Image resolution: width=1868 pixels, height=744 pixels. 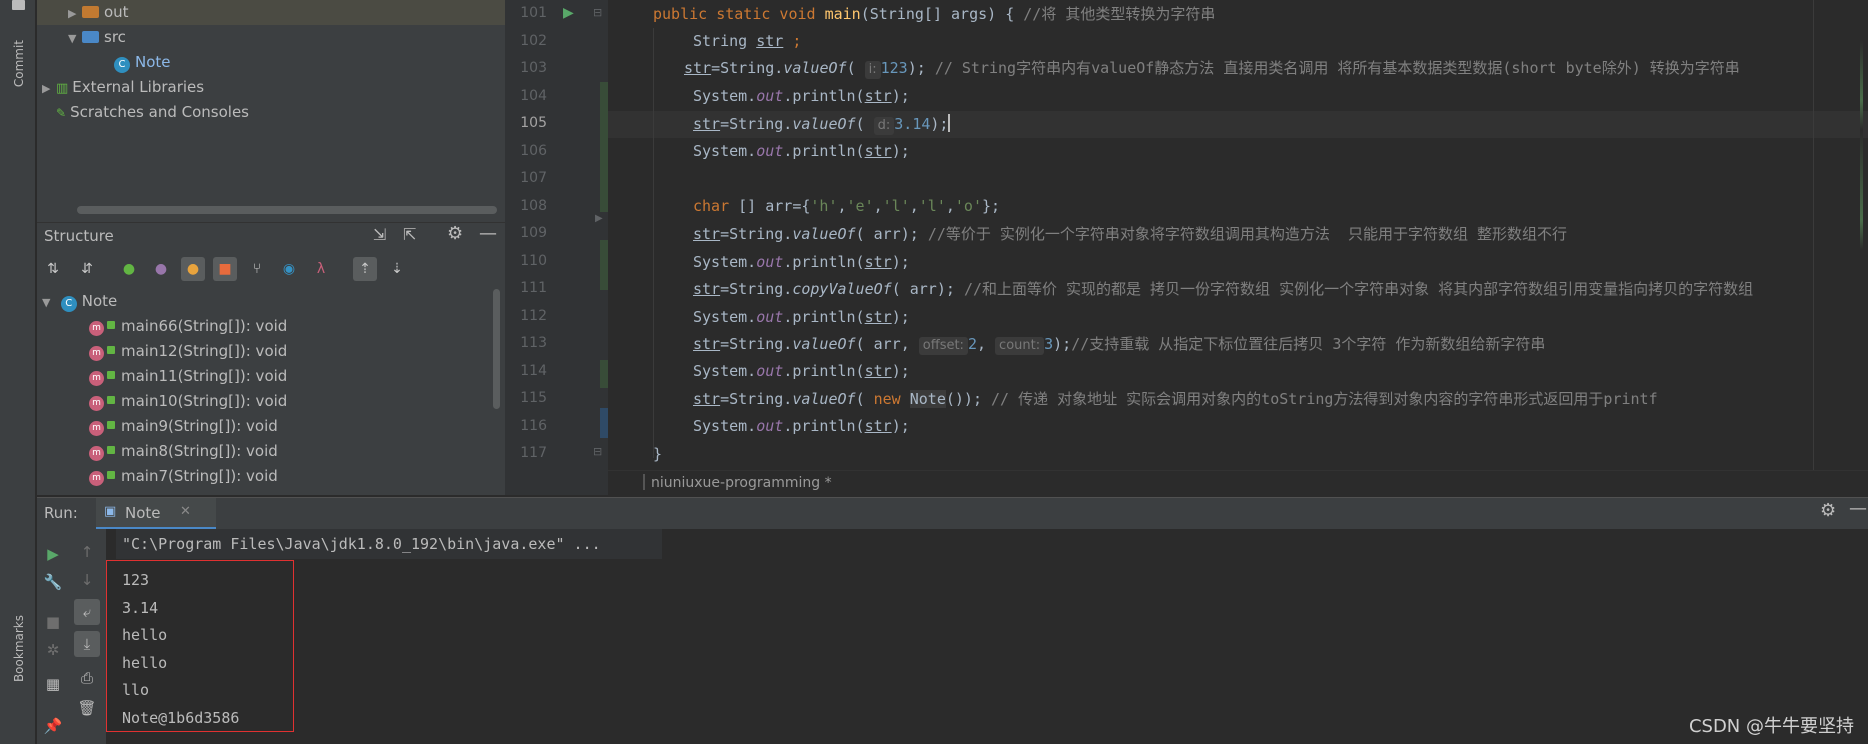 What do you see at coordinates (53, 684) in the screenshot?
I see `layout-icon: ▦` at bounding box center [53, 684].